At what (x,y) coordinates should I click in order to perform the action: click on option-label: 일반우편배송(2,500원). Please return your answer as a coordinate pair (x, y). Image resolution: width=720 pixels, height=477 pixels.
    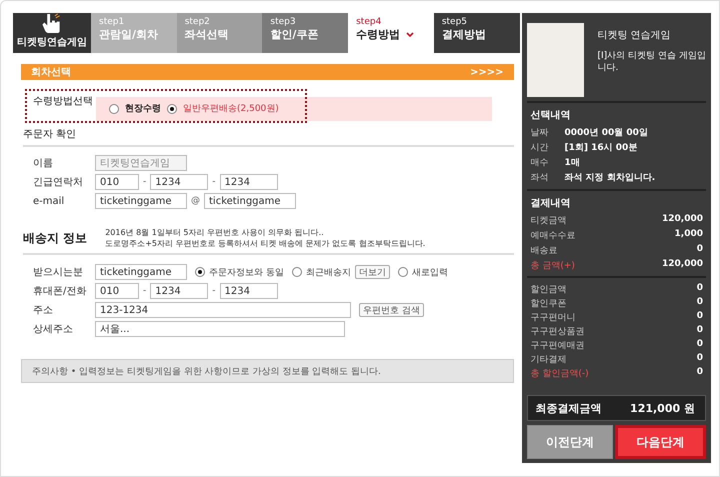
    Looking at the image, I should click on (231, 109).